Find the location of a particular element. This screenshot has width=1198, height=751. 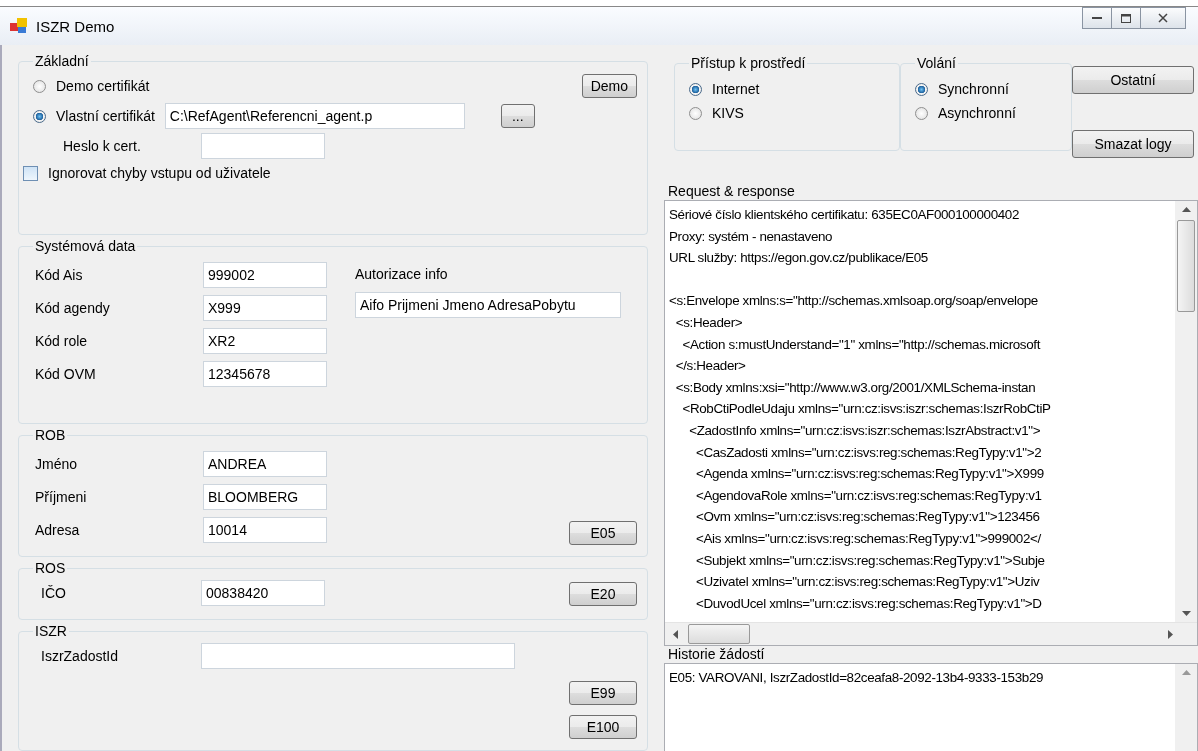

log-line: <ZadostInfo xmlns="urn:cz:isvs:iszr:schemas:IszrAbstract:v1"> is located at coordinates (865, 430).